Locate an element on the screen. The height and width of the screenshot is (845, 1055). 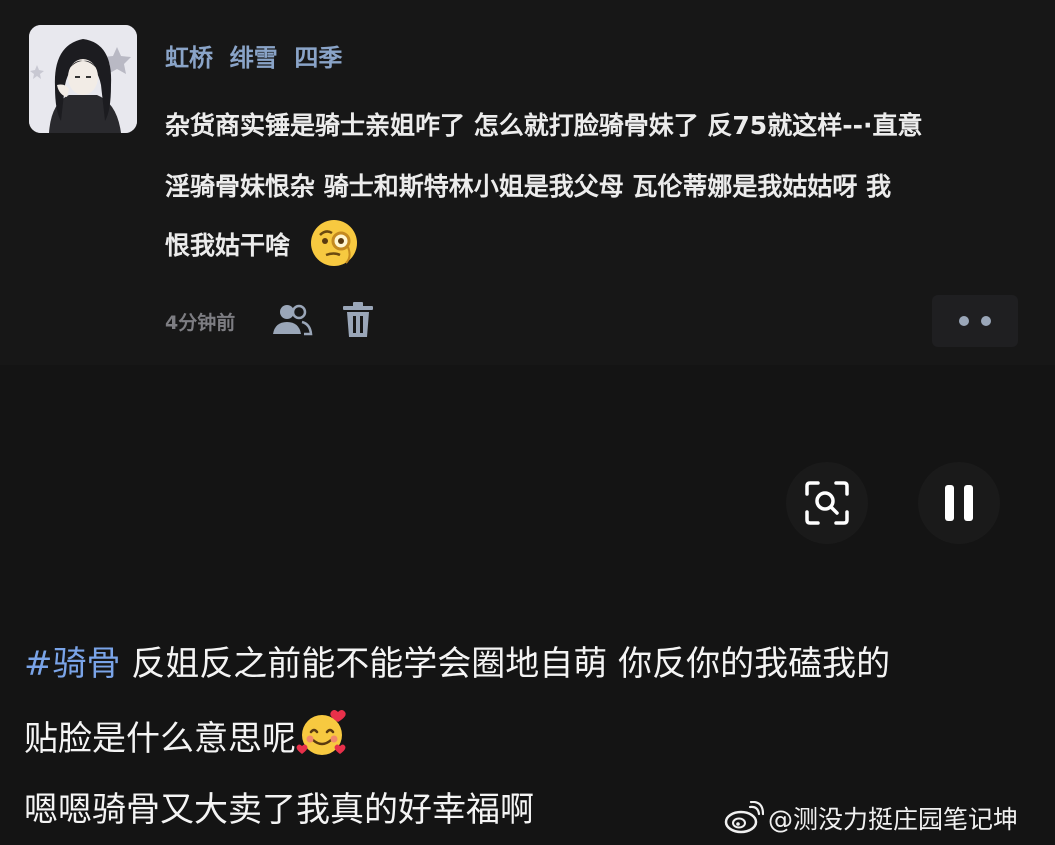
image-search-button is located at coordinates (827, 503).